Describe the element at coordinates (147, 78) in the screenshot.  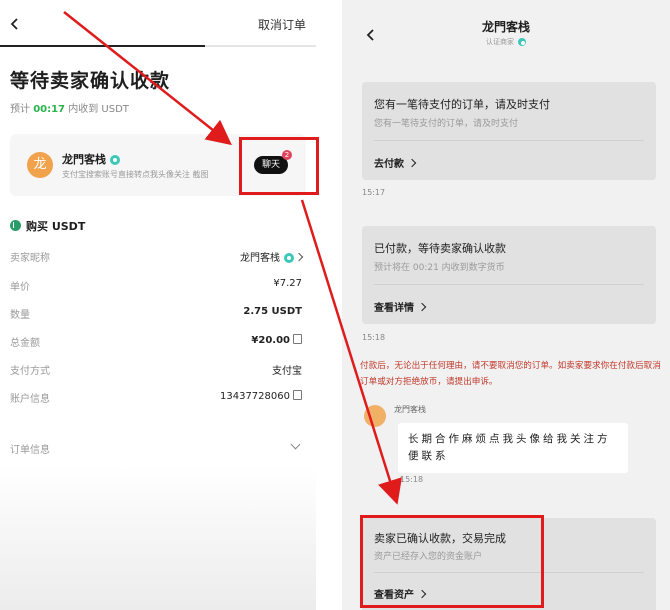
I see `annotation-arrow-chat` at that location.